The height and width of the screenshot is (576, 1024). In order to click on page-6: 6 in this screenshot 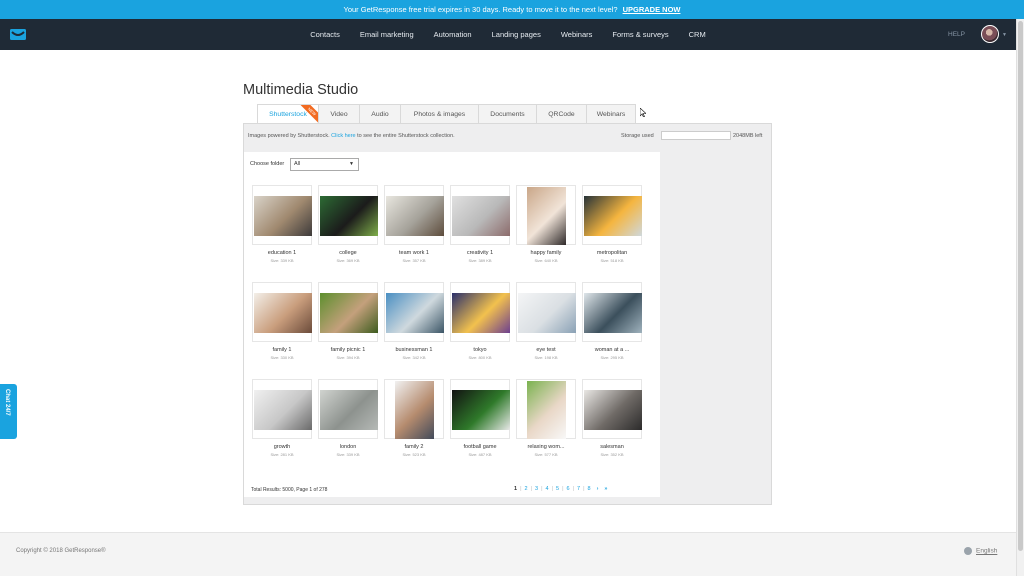, I will do `click(568, 489)`.